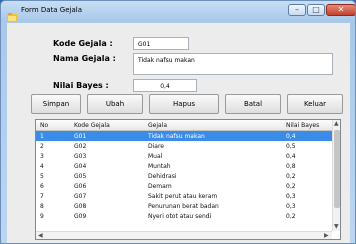 This screenshot has width=356, height=244. What do you see at coordinates (51, 10) in the screenshot?
I see `window-title: Form Data Gejala` at bounding box center [51, 10].